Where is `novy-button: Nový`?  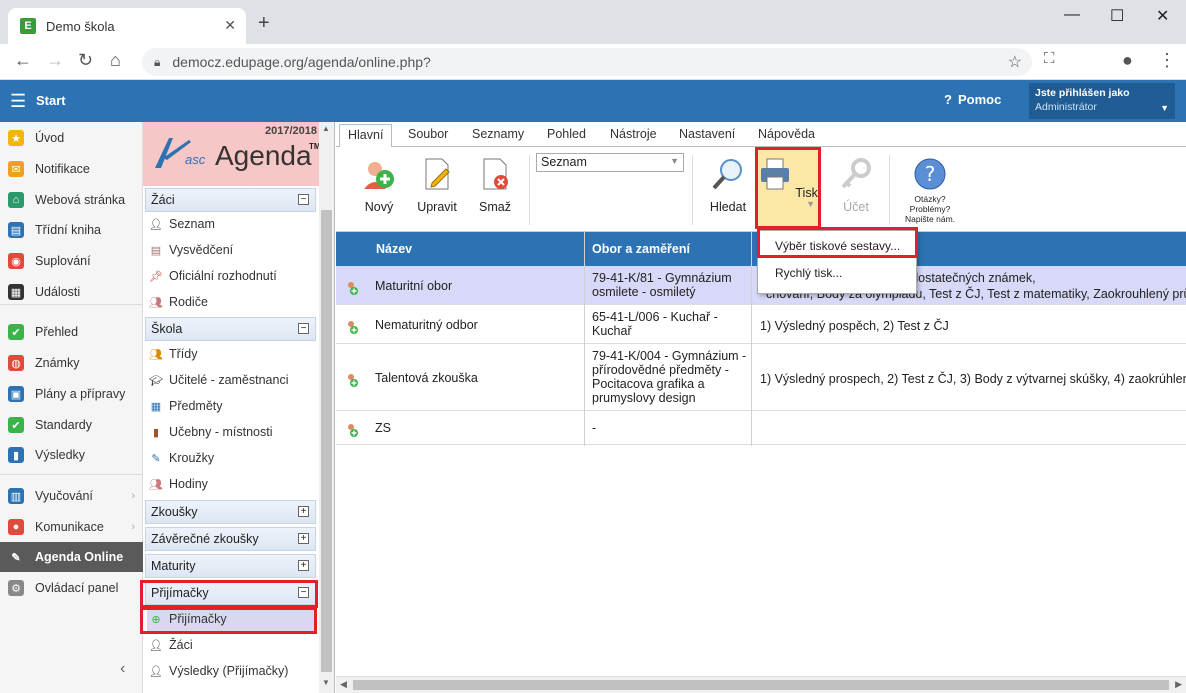
novy-button: Nový is located at coordinates (379, 188).